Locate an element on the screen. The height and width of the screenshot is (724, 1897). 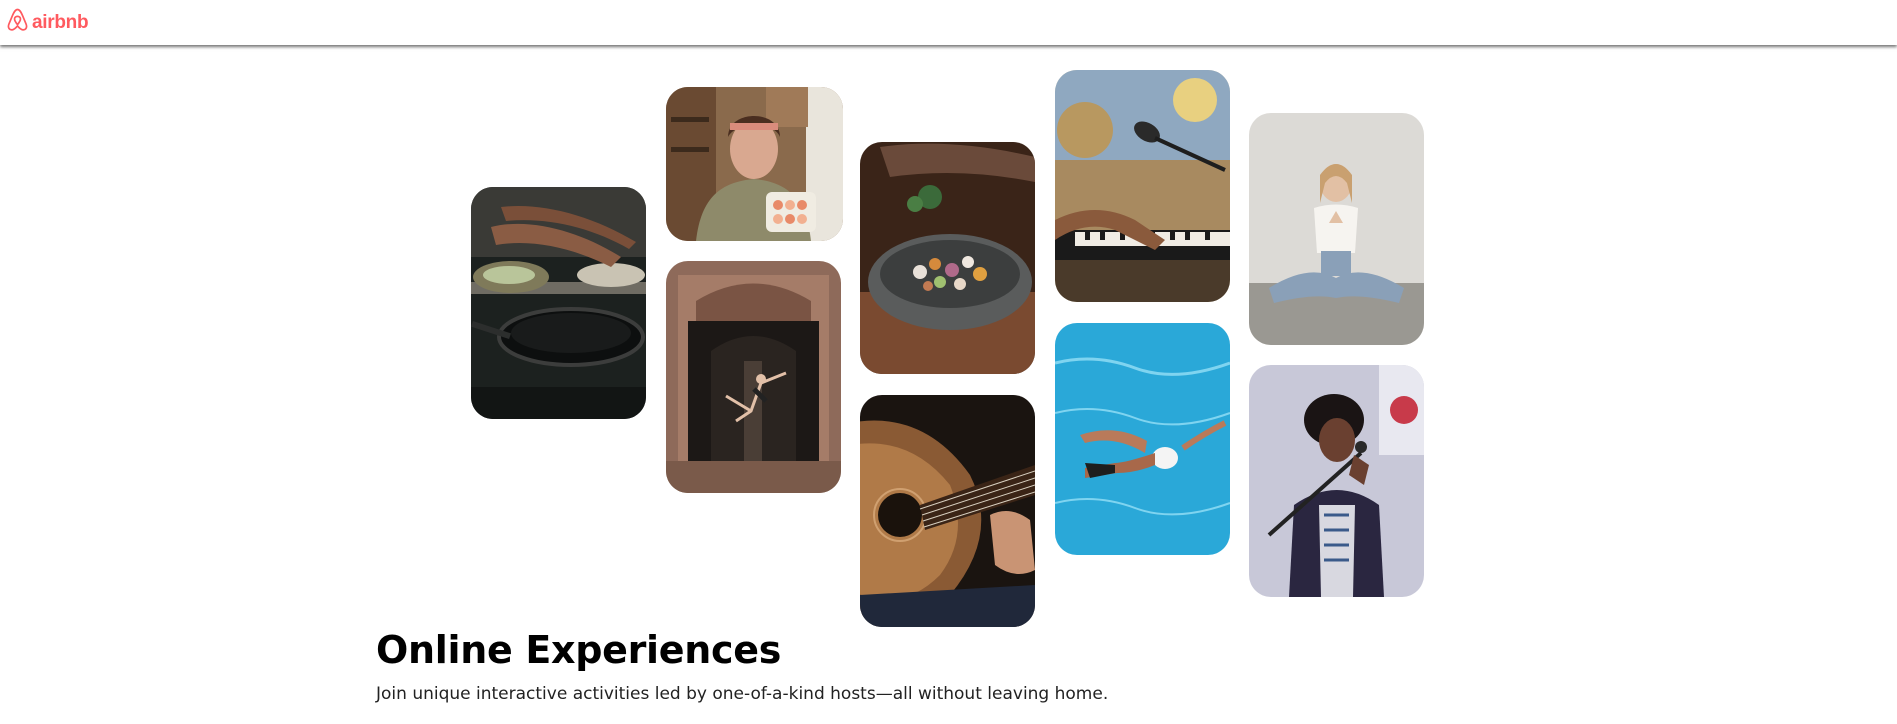
airbnb-wordmark: airbnb is located at coordinates (60, 22).